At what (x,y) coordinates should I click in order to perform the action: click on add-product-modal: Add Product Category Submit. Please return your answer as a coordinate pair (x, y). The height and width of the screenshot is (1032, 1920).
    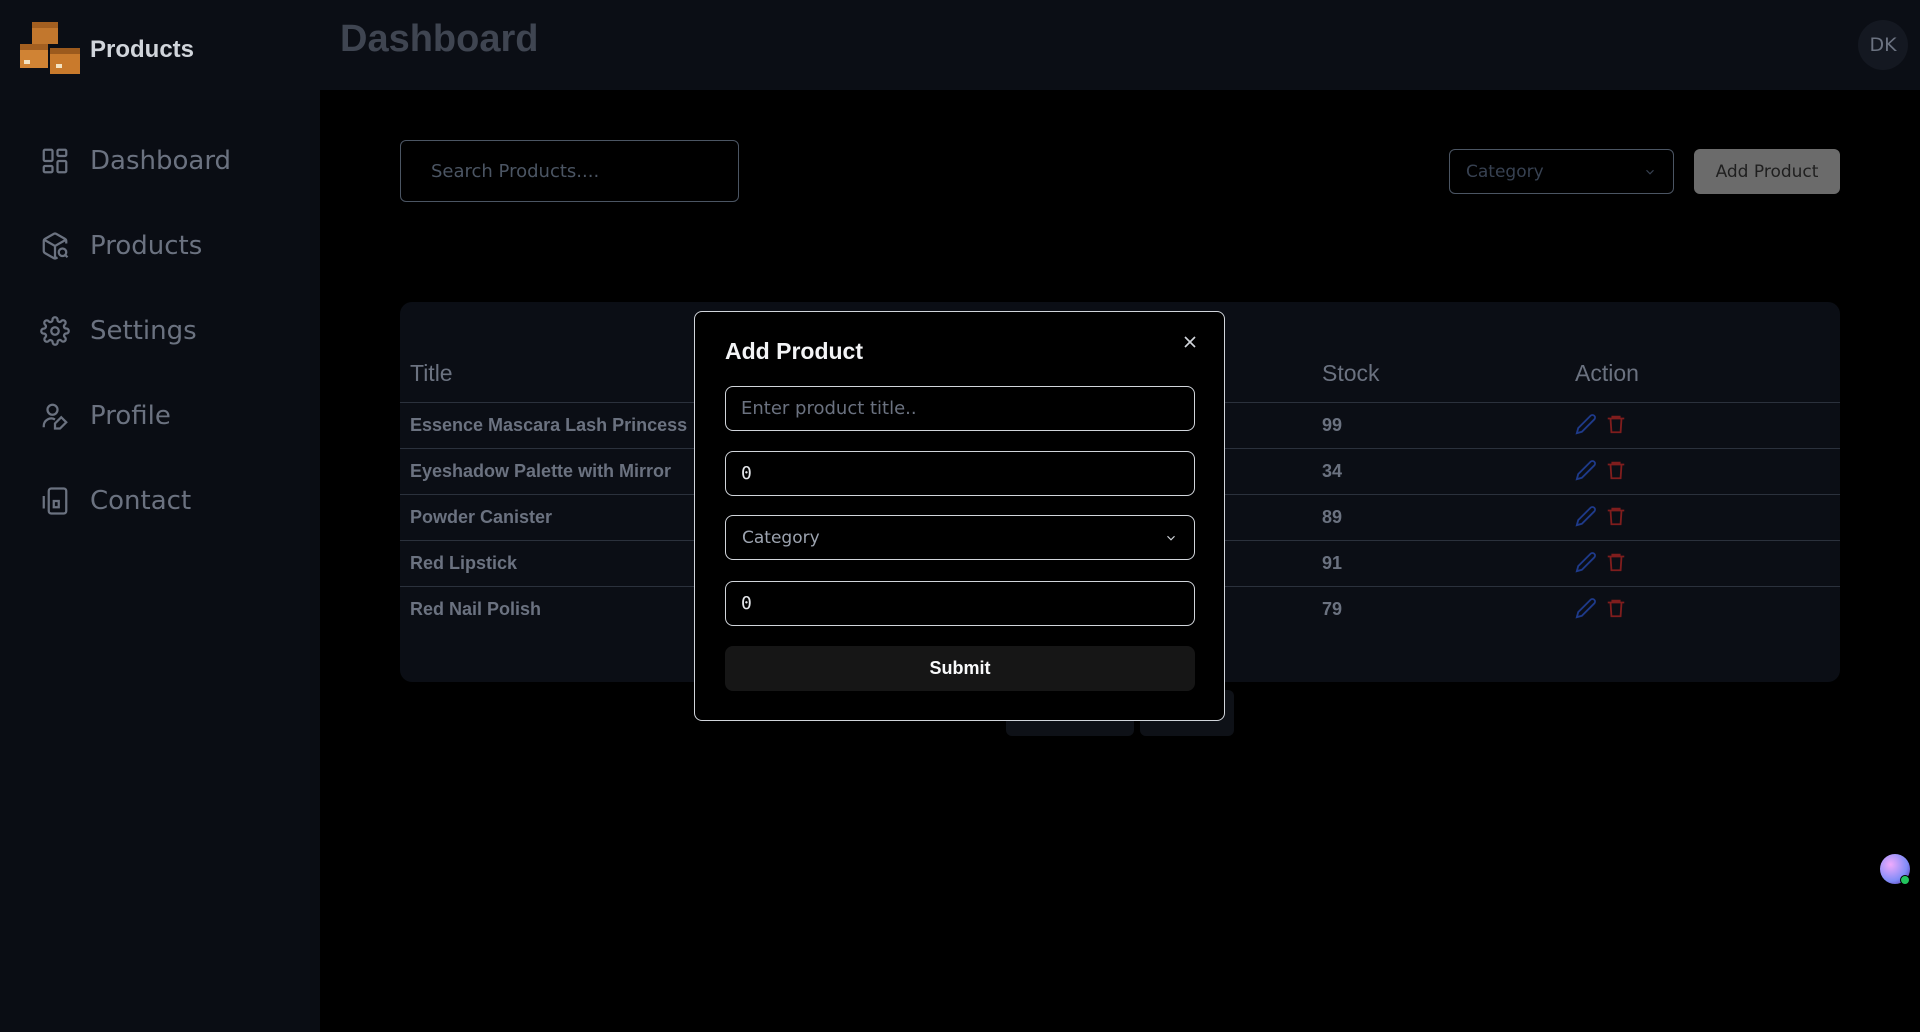
    Looking at the image, I should click on (959, 516).